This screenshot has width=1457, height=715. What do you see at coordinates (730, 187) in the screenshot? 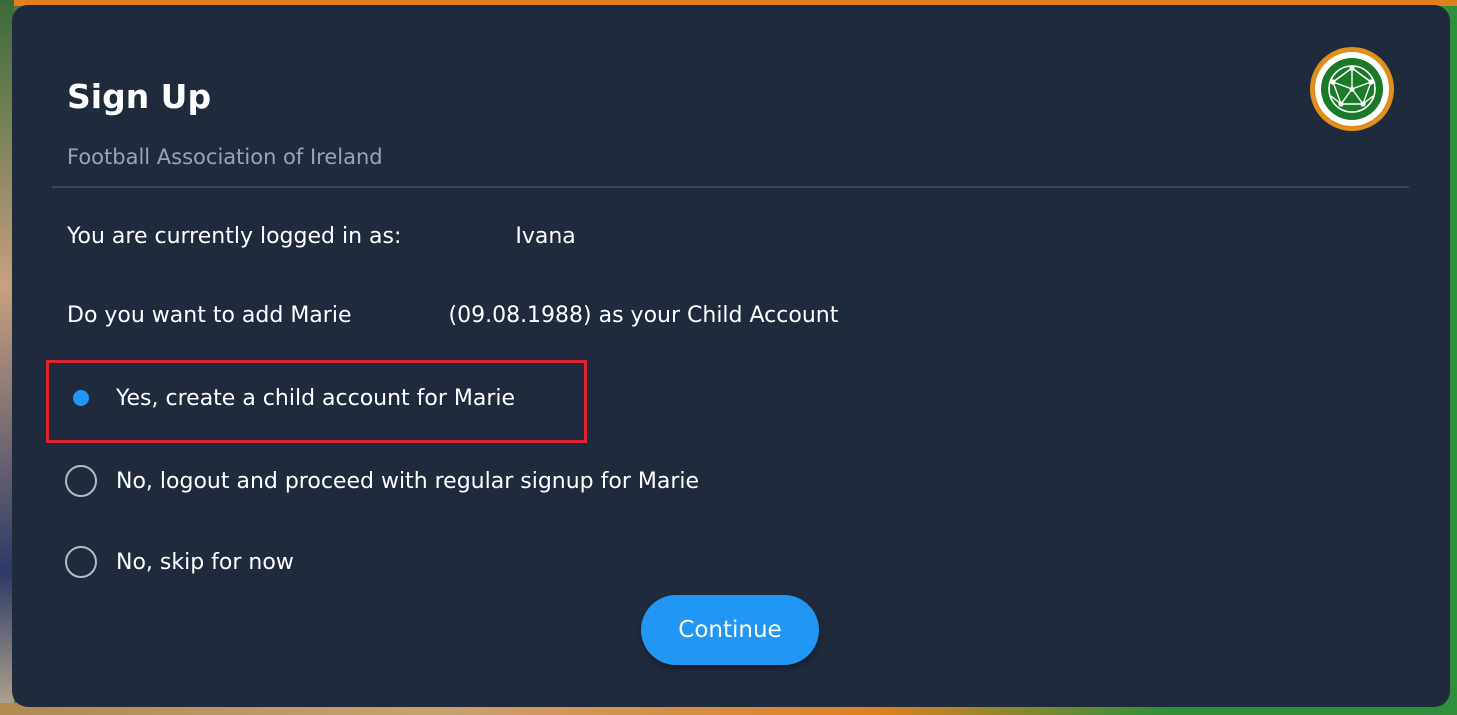
I see `header-divider` at bounding box center [730, 187].